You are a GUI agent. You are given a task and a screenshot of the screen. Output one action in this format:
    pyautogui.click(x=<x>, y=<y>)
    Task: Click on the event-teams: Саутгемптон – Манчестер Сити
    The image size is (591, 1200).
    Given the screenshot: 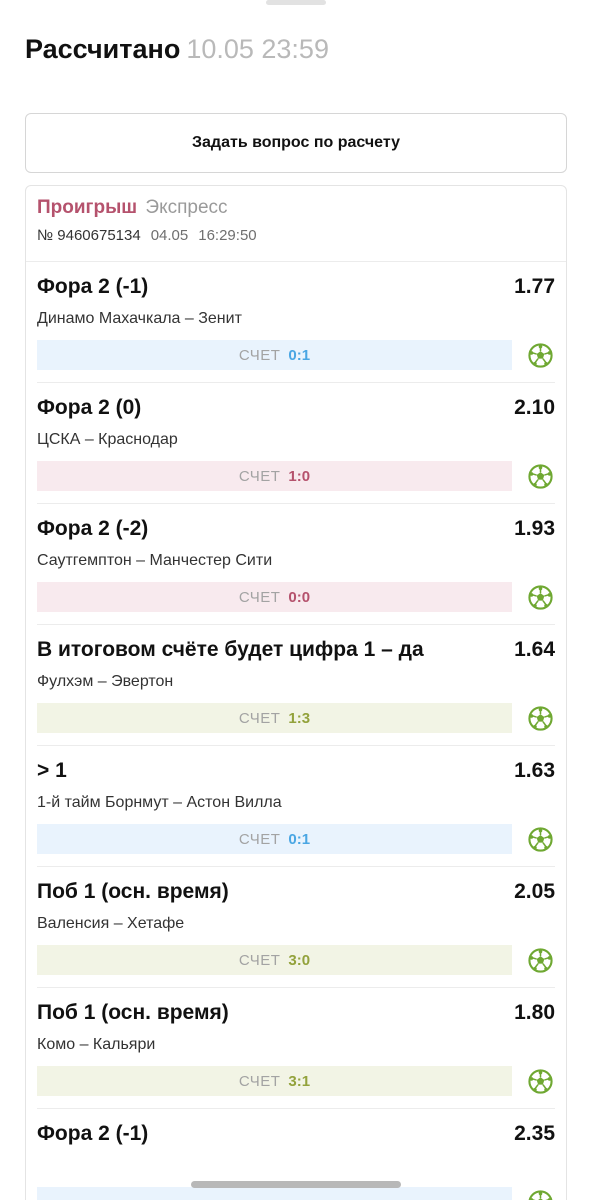 What is the action you would take?
    pyautogui.click(x=154, y=561)
    